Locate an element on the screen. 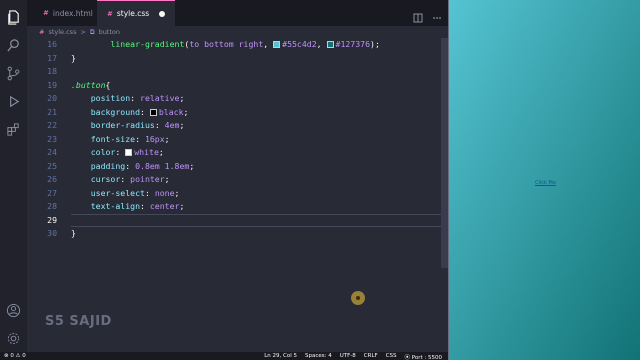  code-token: .button is located at coordinates (88, 84).